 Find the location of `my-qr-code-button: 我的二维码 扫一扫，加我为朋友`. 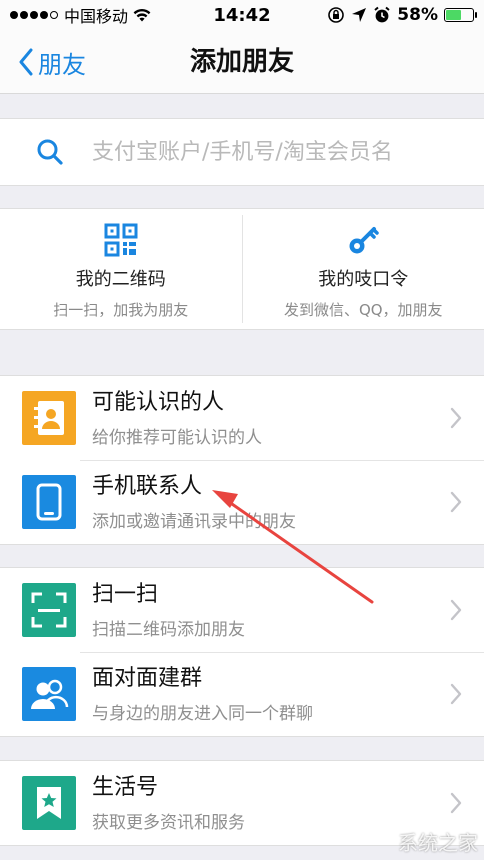

my-qr-code-button: 我的二维码 扫一扫，加我为朋友 is located at coordinates (121, 269).